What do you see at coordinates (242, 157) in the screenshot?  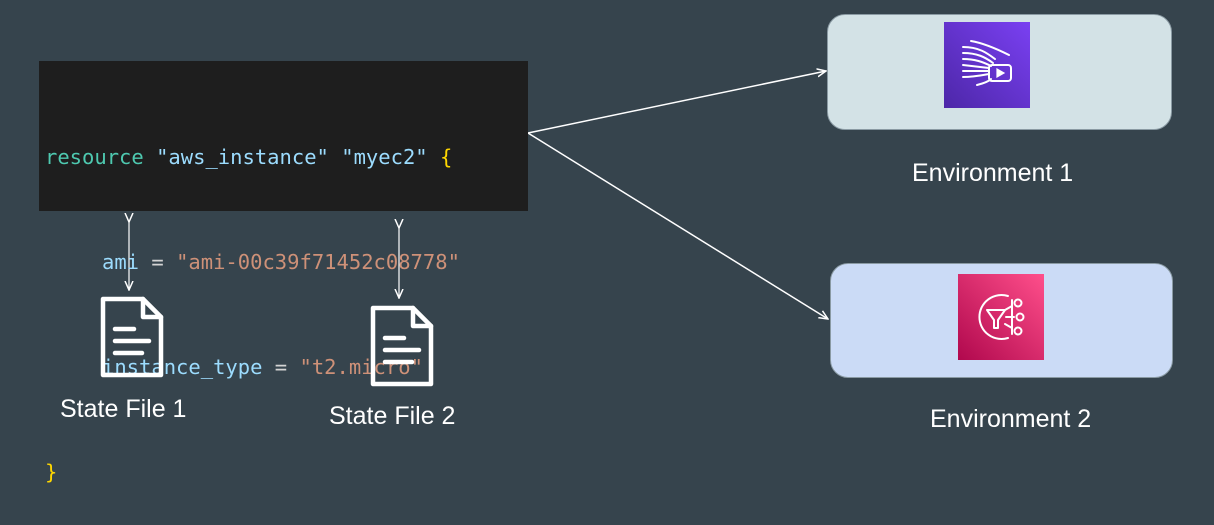 I see `code-resource-type: "aws_instance"` at bounding box center [242, 157].